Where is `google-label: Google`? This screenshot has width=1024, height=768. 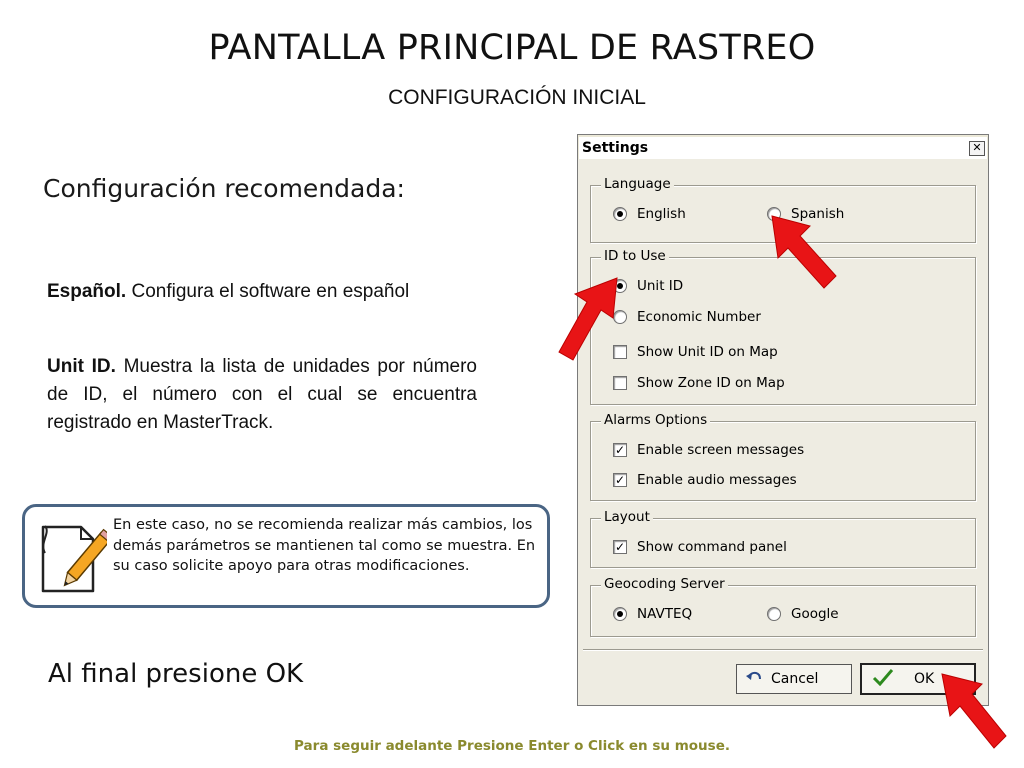 google-label: Google is located at coordinates (815, 614).